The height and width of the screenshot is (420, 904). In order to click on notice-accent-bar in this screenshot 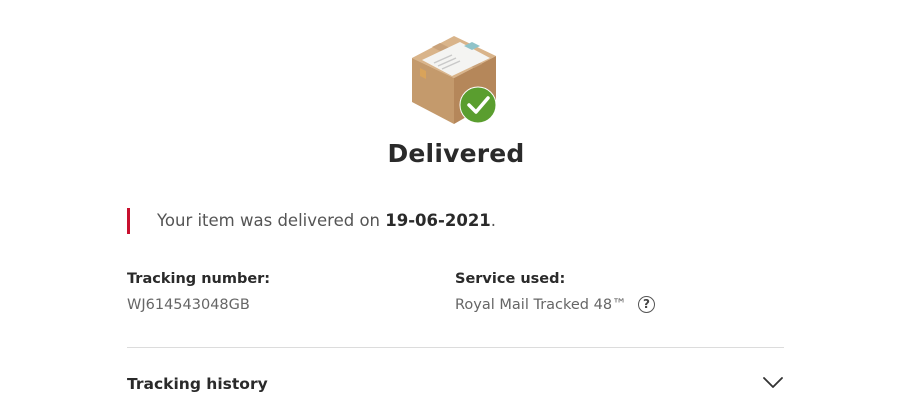, I will do `click(128, 221)`.